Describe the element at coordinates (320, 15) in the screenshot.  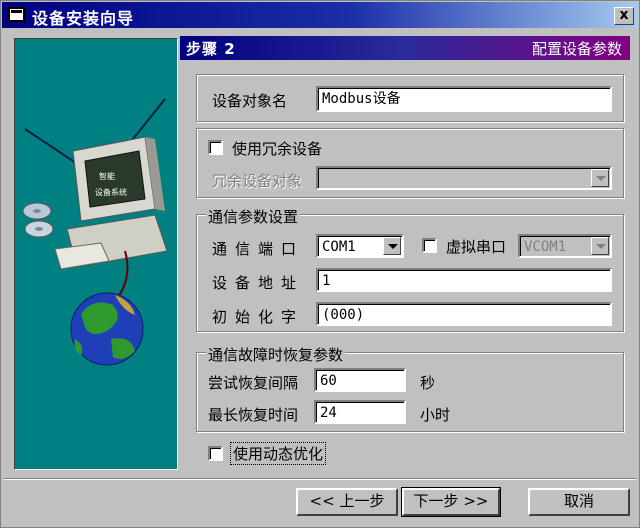
I see `title-bar: 设备安装向导 x` at that location.